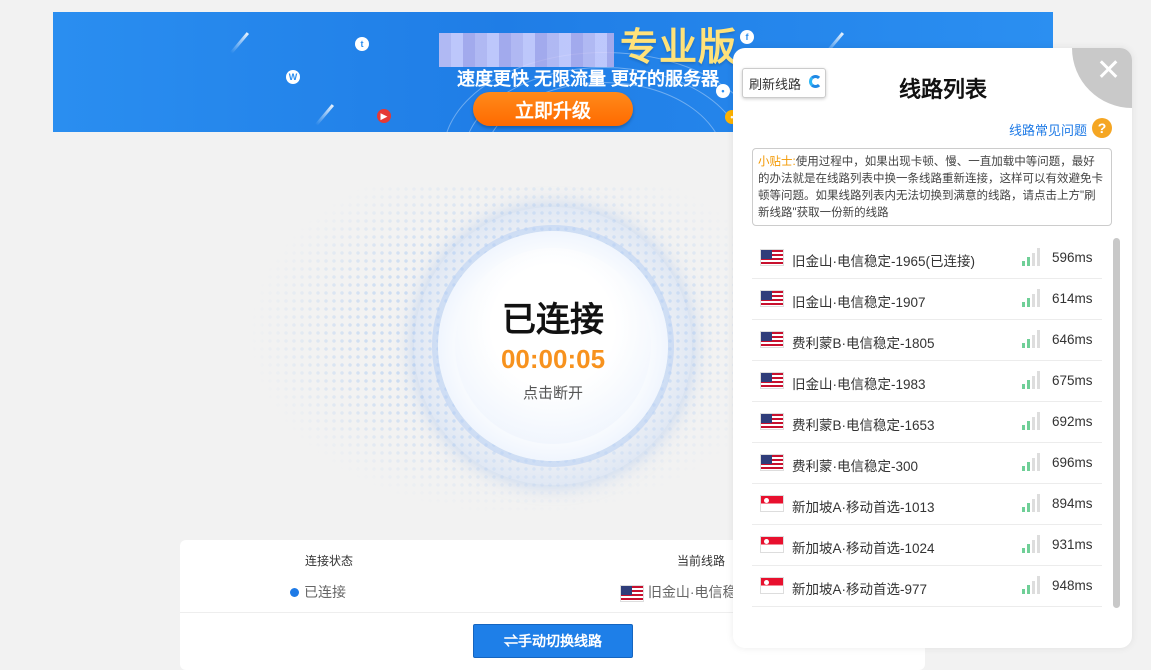 This screenshot has width=1151, height=670. What do you see at coordinates (1072, 421) in the screenshot?
I see `route-latency: 692ms` at bounding box center [1072, 421].